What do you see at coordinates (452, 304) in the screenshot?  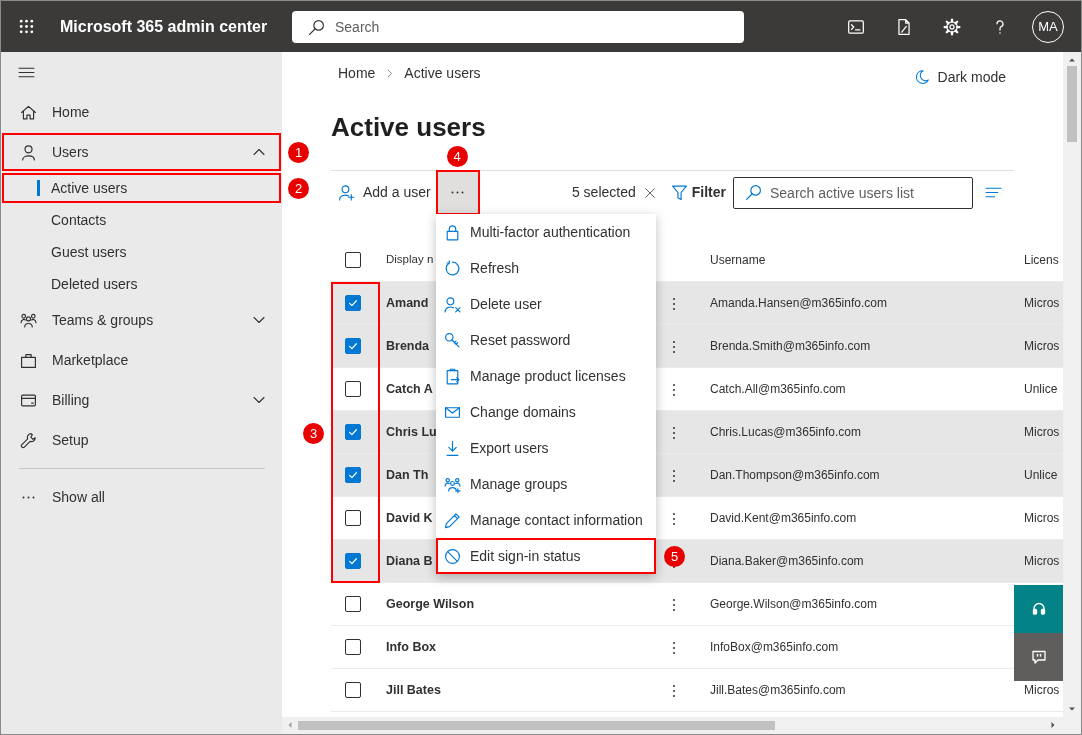 I see `person-remove-icon` at bounding box center [452, 304].